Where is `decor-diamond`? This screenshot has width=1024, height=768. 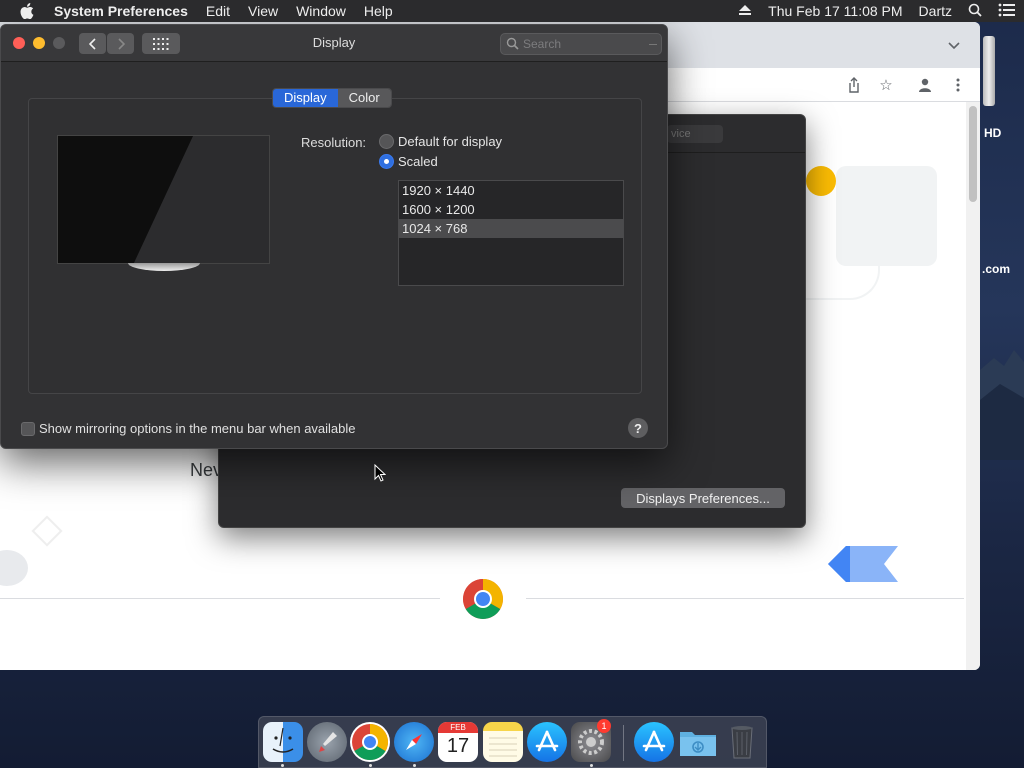
decor-diamond is located at coordinates (47, 531).